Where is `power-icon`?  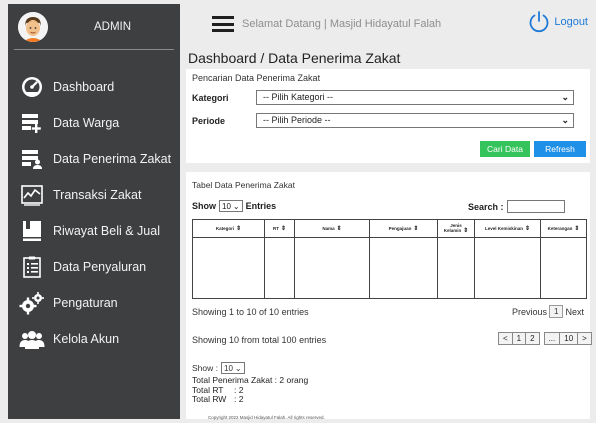
power-icon is located at coordinates (539, 22).